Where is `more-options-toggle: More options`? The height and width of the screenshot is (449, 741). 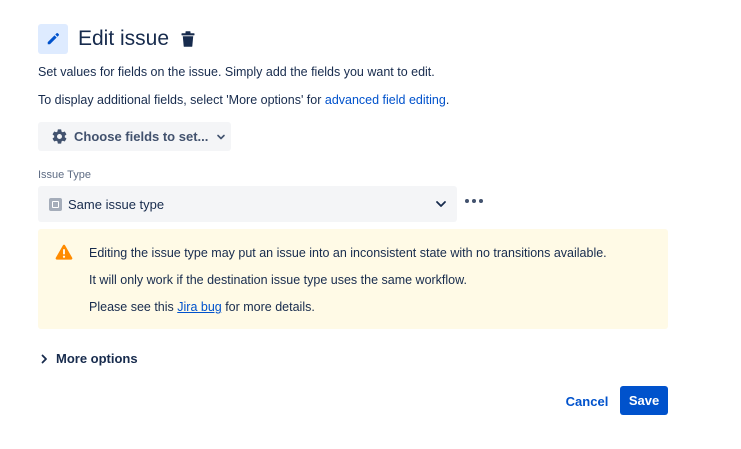 more-options-toggle: More options is located at coordinates (89, 358).